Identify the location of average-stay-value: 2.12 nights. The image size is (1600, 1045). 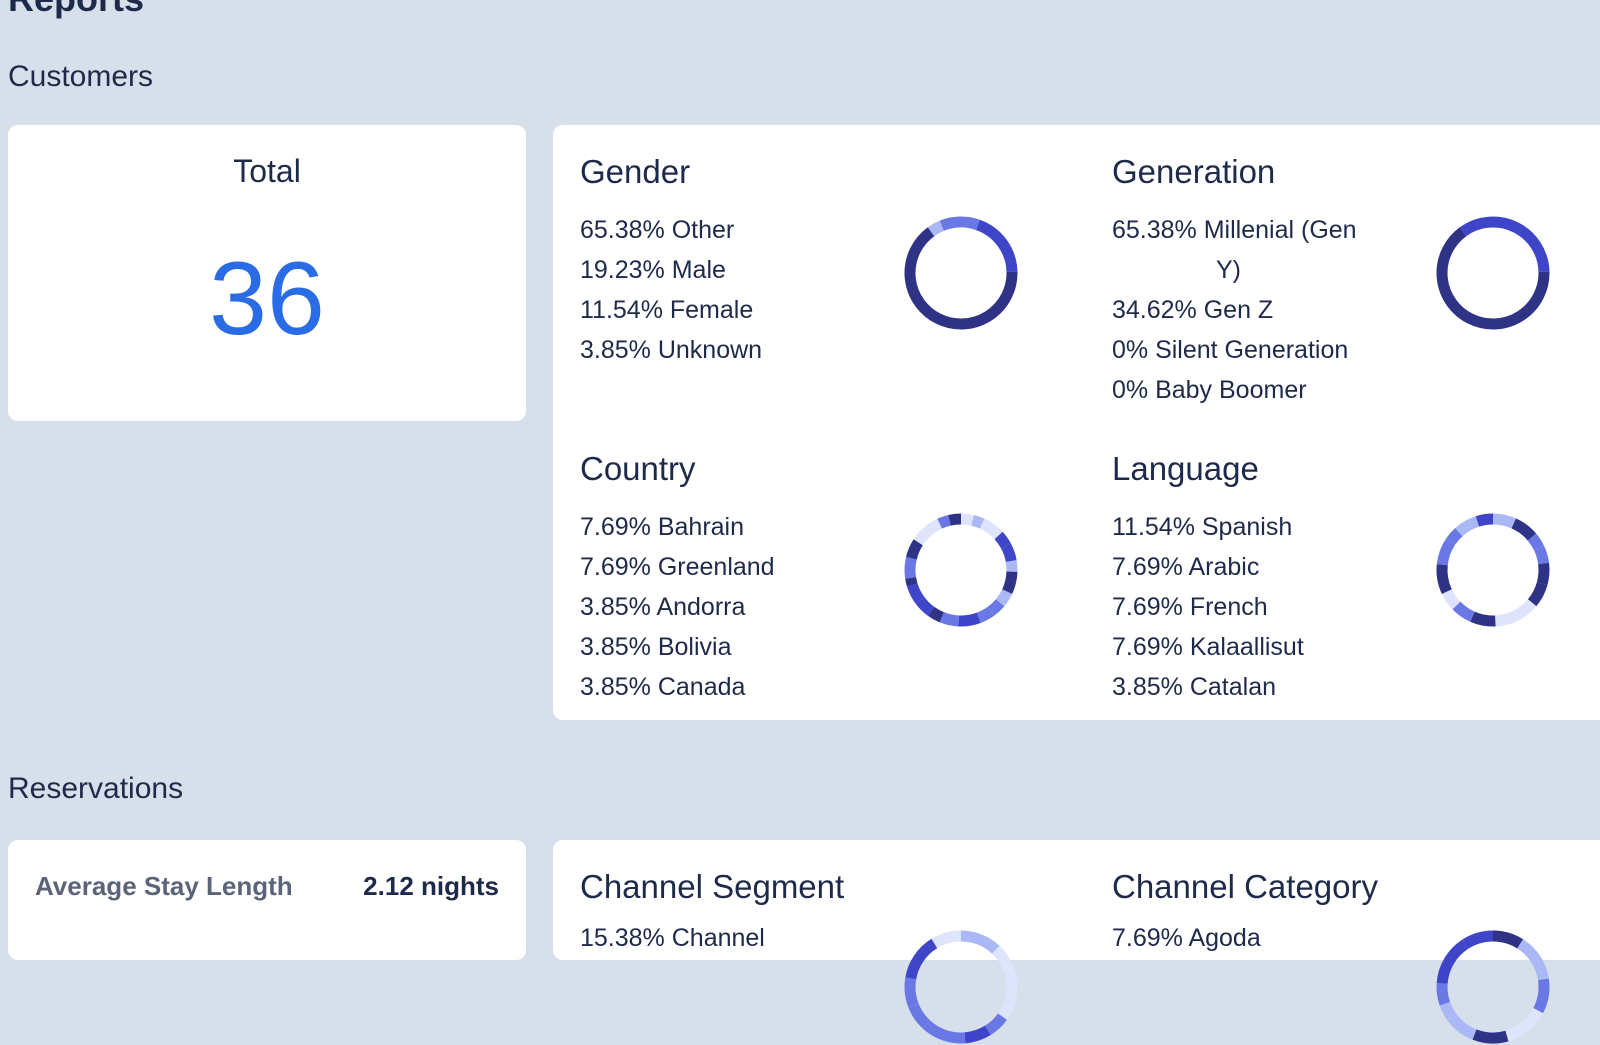
(431, 886).